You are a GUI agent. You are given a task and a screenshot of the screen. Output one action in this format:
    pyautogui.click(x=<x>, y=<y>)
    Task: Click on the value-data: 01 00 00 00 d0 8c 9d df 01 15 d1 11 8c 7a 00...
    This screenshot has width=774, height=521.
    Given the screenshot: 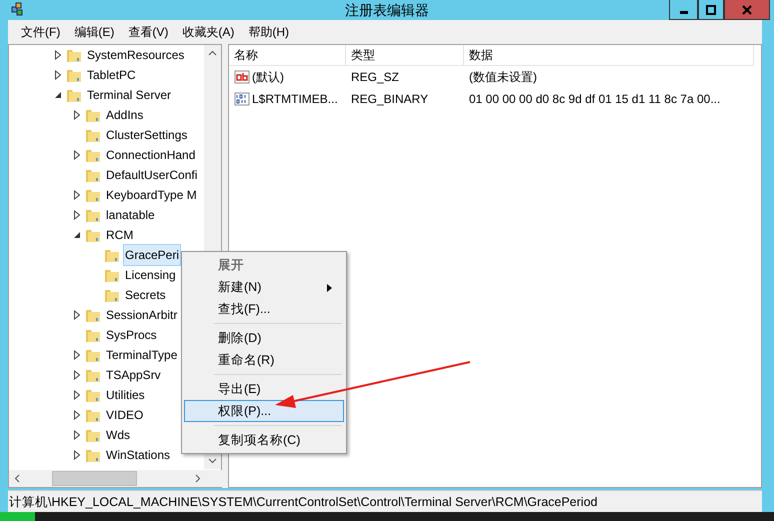 What is the action you would take?
    pyautogui.click(x=595, y=99)
    